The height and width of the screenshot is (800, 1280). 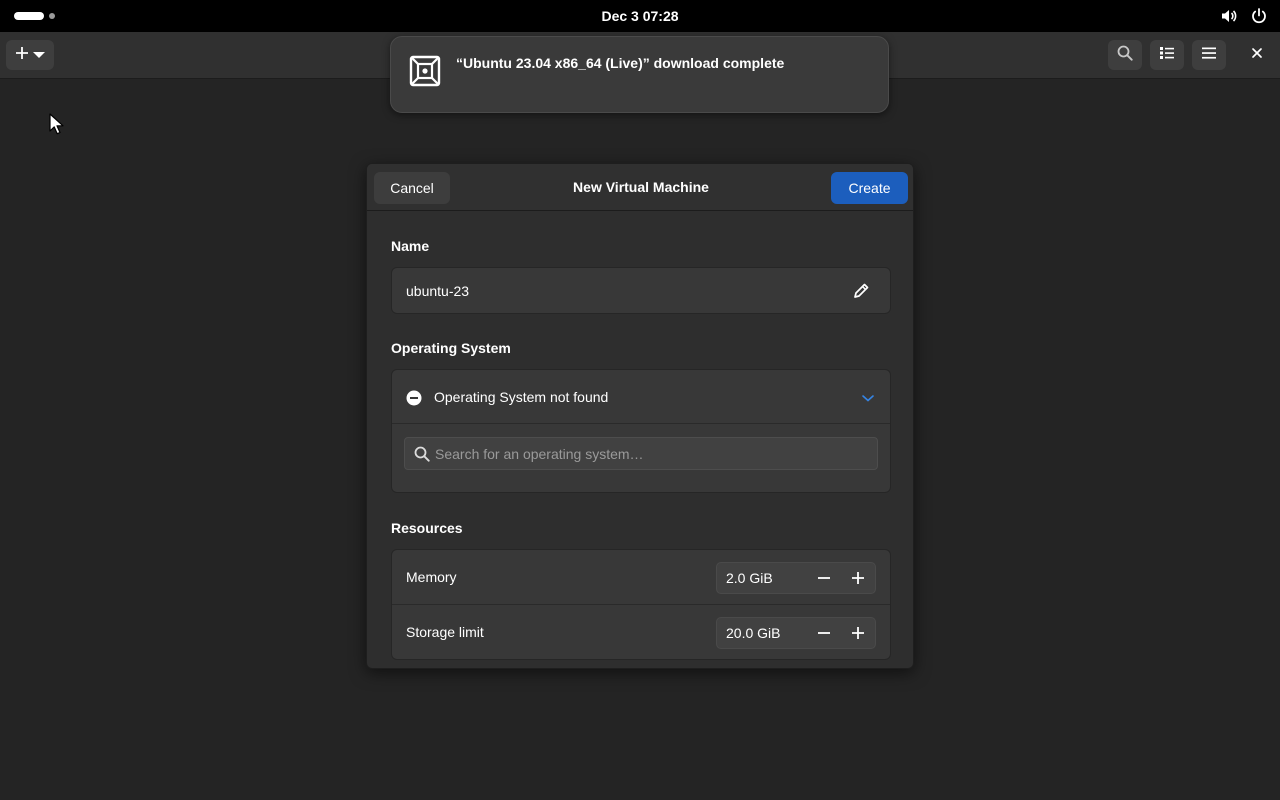 I want to click on chevron-down-icon, so click(x=868, y=398).